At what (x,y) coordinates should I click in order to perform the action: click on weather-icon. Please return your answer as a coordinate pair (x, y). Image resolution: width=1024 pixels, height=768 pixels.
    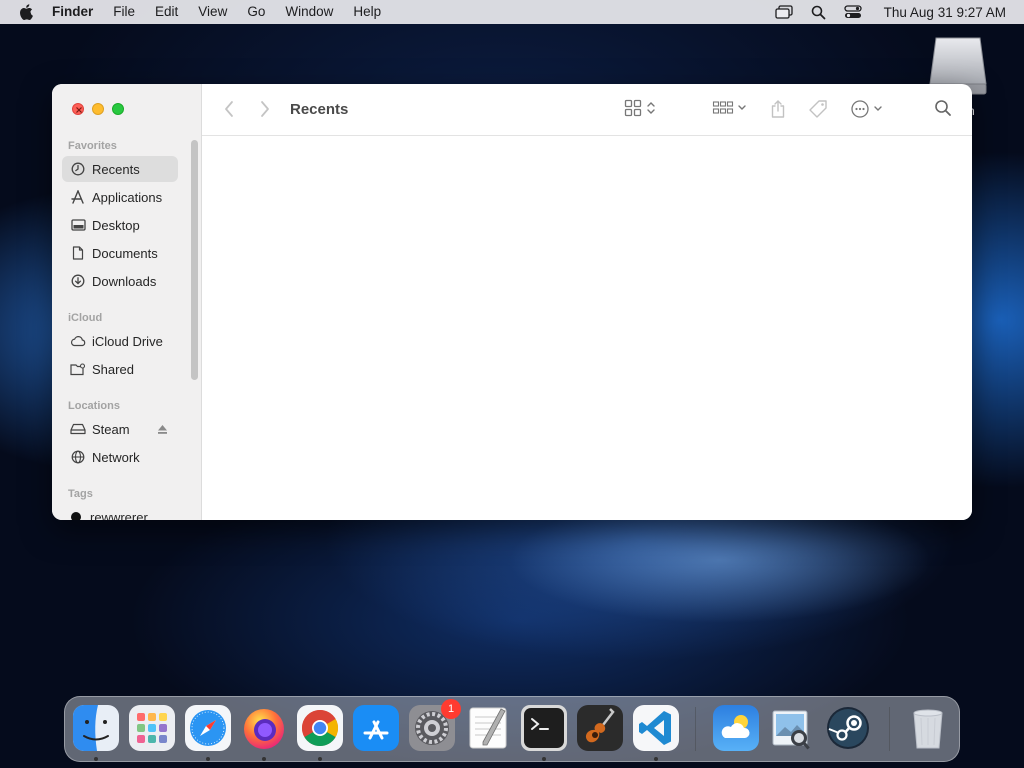
    Looking at the image, I should click on (736, 728).